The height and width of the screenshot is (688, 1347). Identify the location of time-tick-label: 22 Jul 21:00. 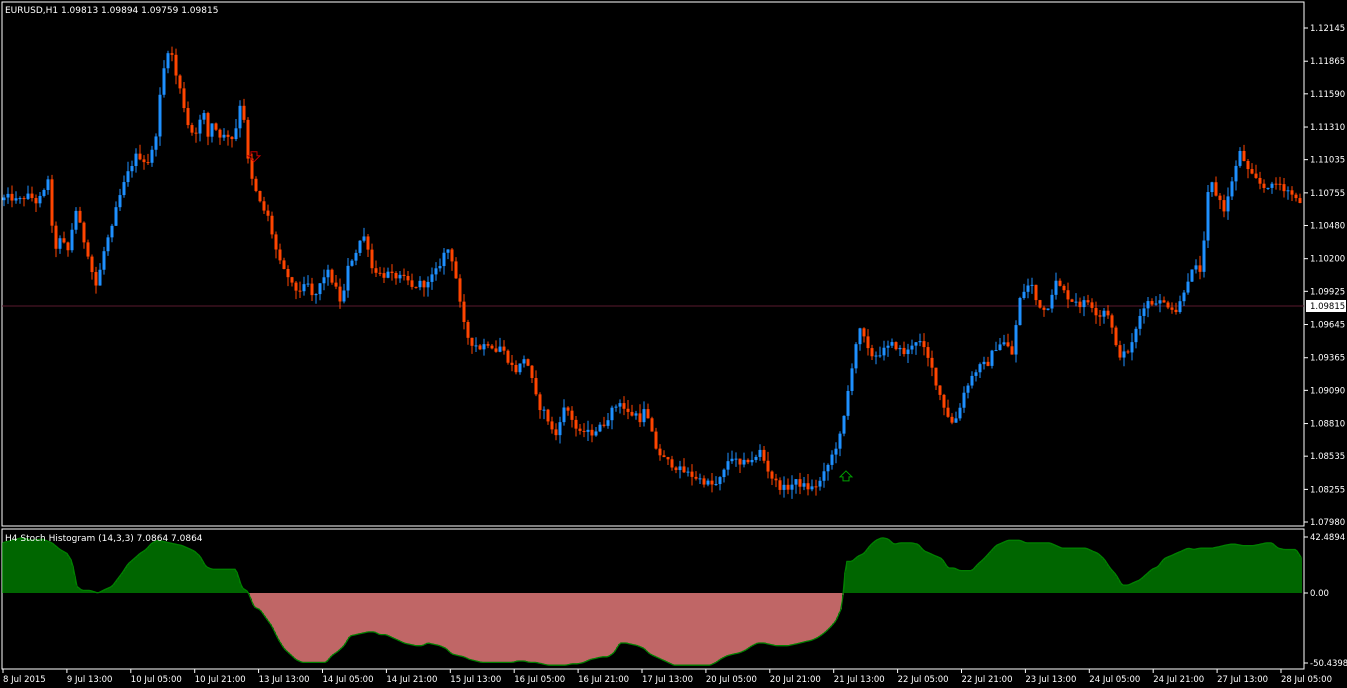
(987, 680).